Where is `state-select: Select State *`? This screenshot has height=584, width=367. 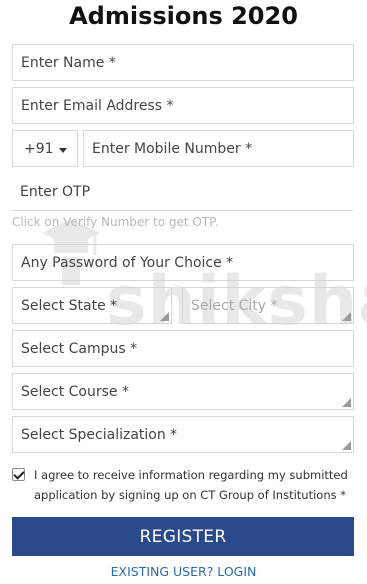
state-select: Select State * is located at coordinates (92, 305).